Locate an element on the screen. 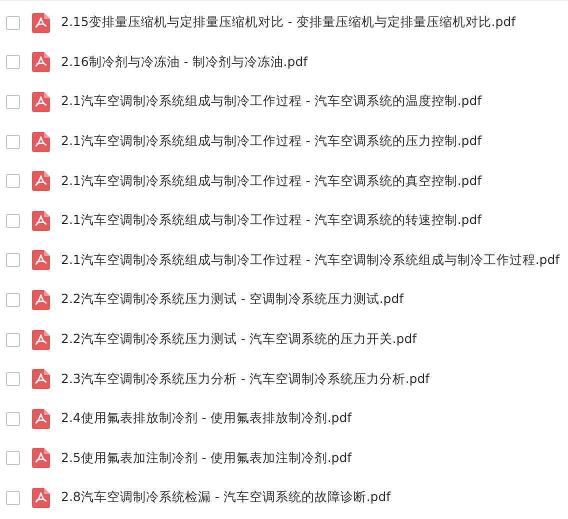  file-name: 2.8汽车空调制冷系统检漏 - 汽车空调系统的故障诊断.pdf is located at coordinates (226, 497).